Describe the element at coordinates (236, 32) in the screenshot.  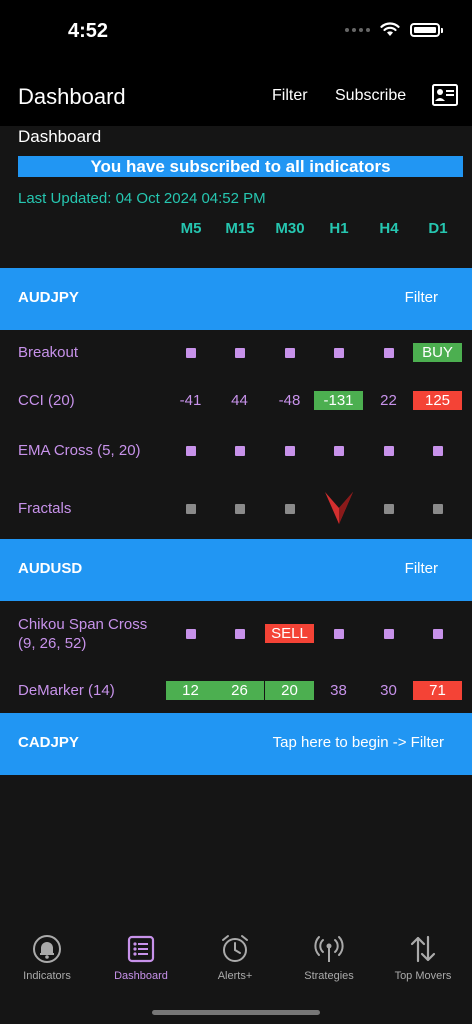
I see `status-bar: 4:52` at that location.